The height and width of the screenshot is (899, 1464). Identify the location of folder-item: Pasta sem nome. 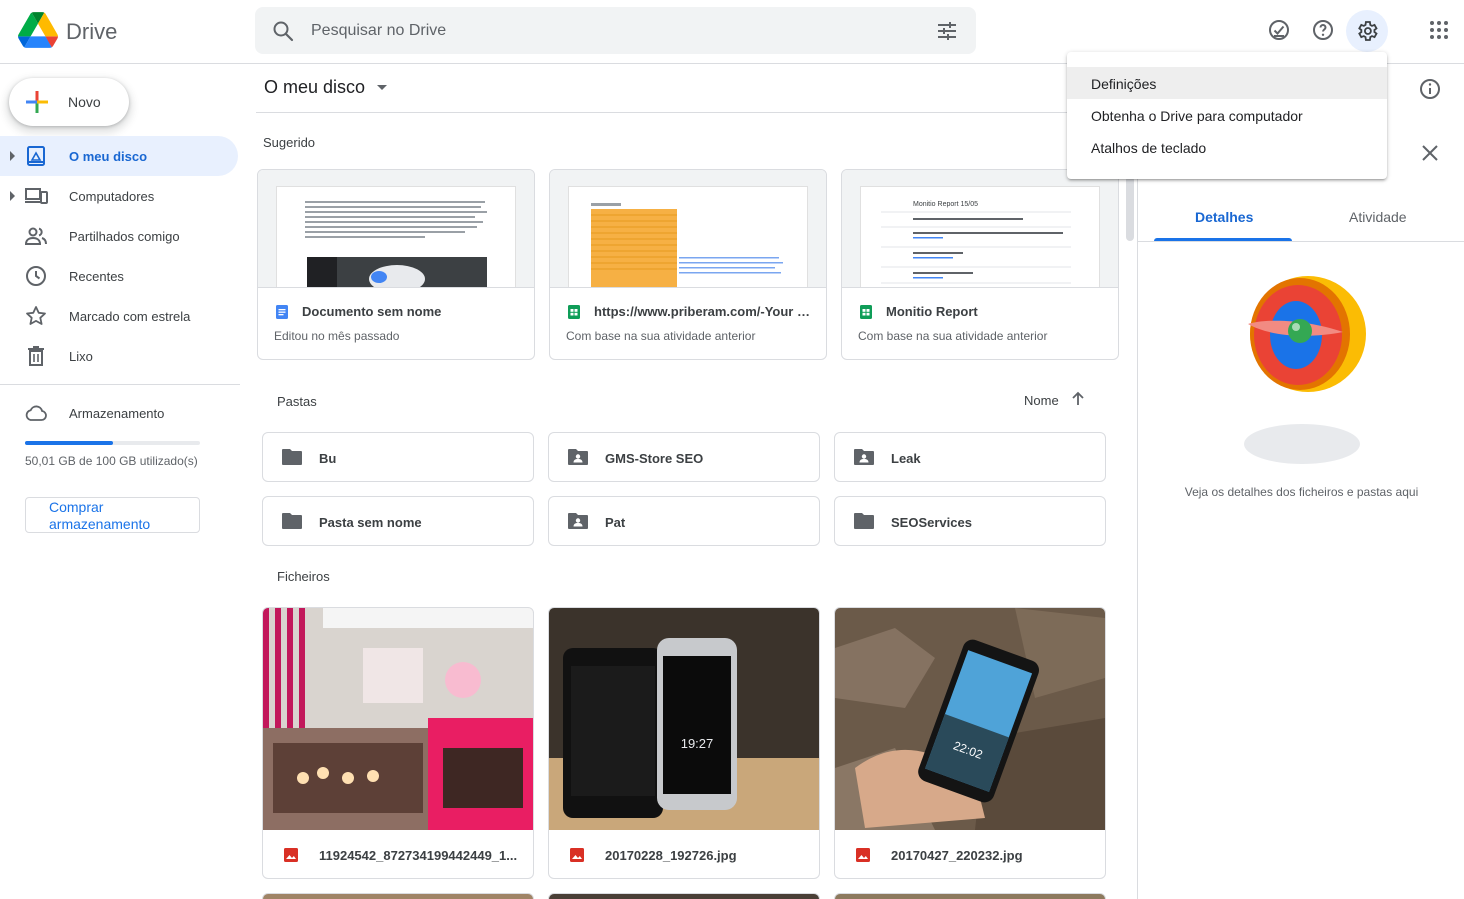
(398, 521).